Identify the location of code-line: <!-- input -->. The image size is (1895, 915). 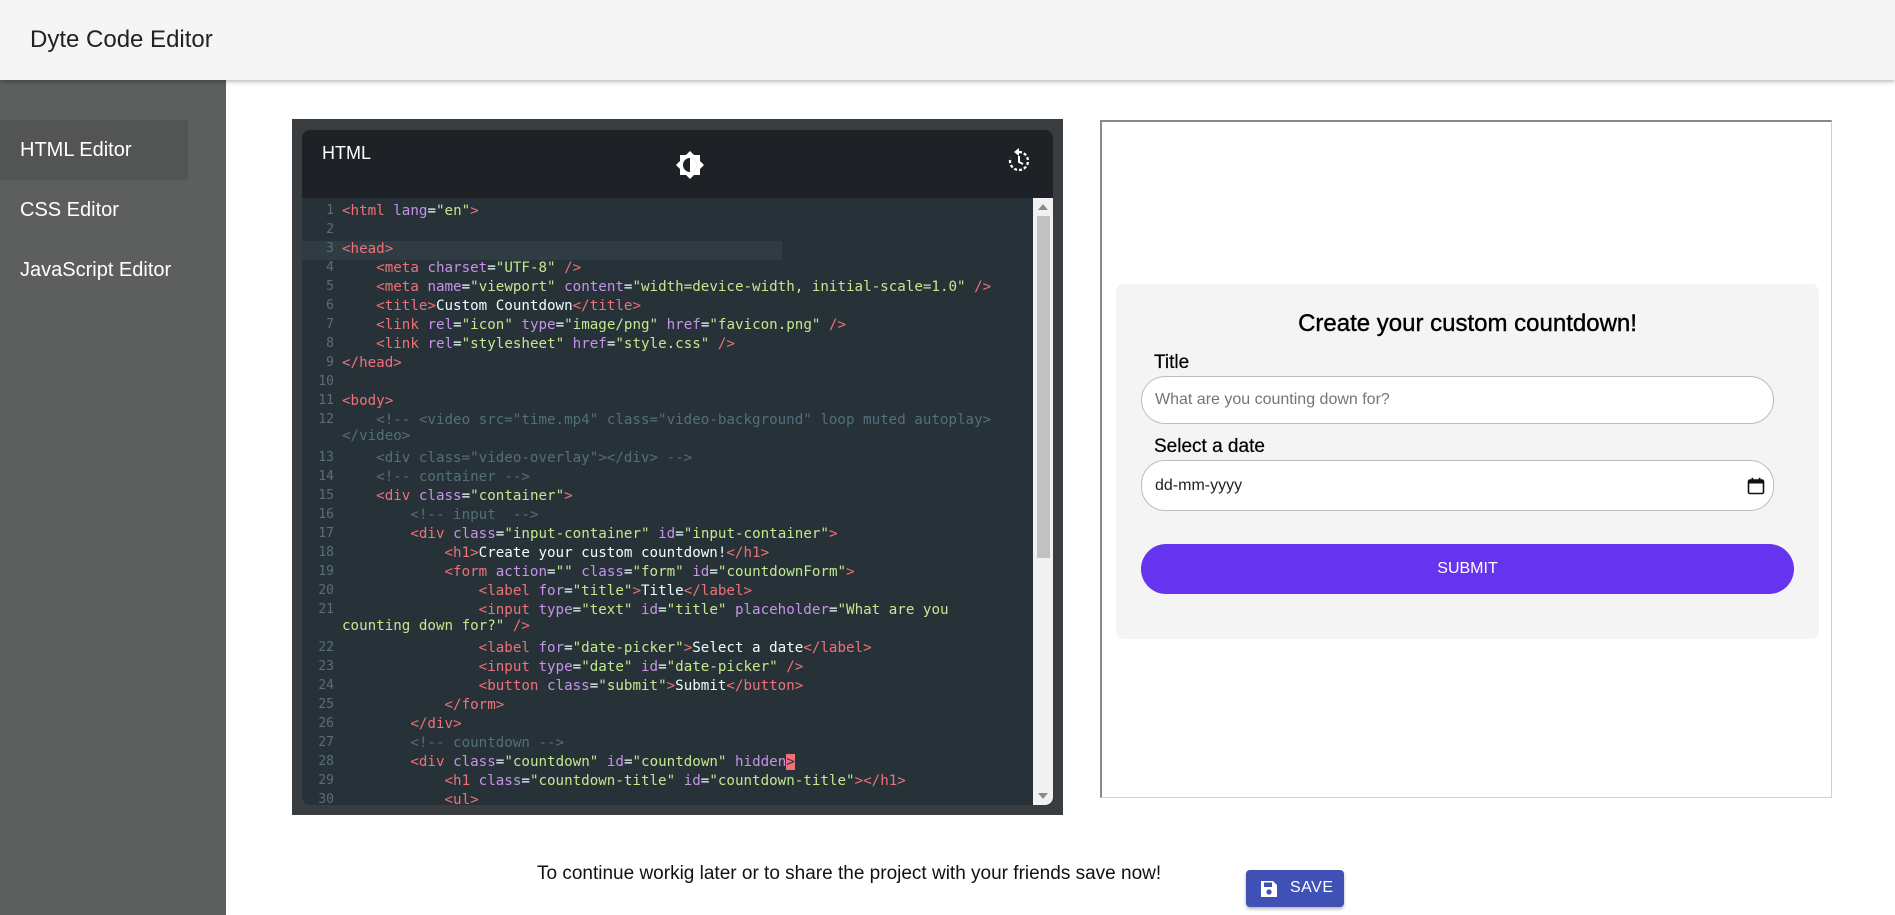
(474, 515).